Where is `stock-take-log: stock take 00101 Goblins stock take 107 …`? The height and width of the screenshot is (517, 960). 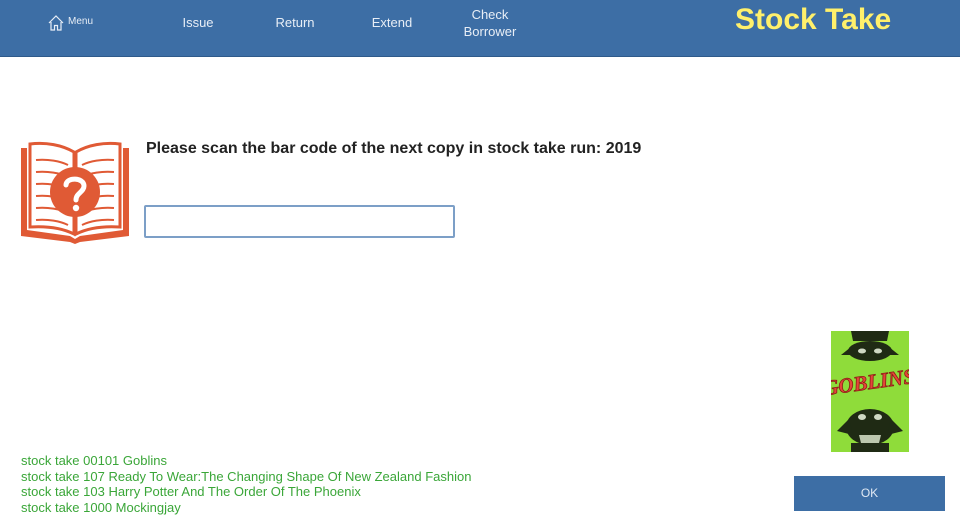
stock-take-log: stock take 00101 Goblins stock take 107 … is located at coordinates (391, 484).